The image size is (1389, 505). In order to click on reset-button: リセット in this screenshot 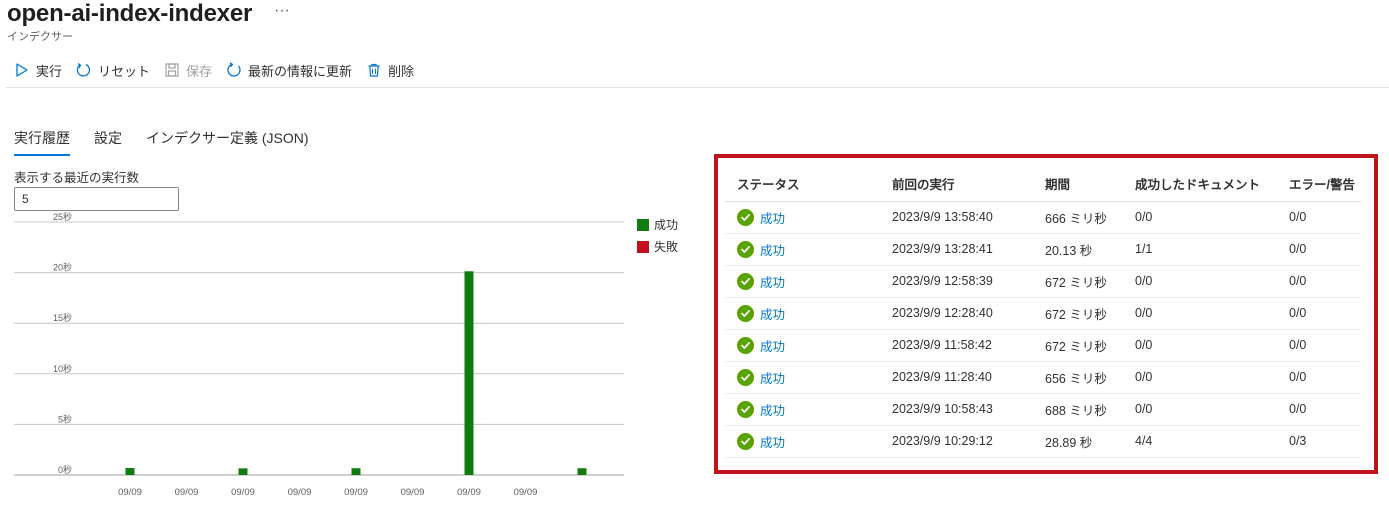, I will do `click(113, 70)`.